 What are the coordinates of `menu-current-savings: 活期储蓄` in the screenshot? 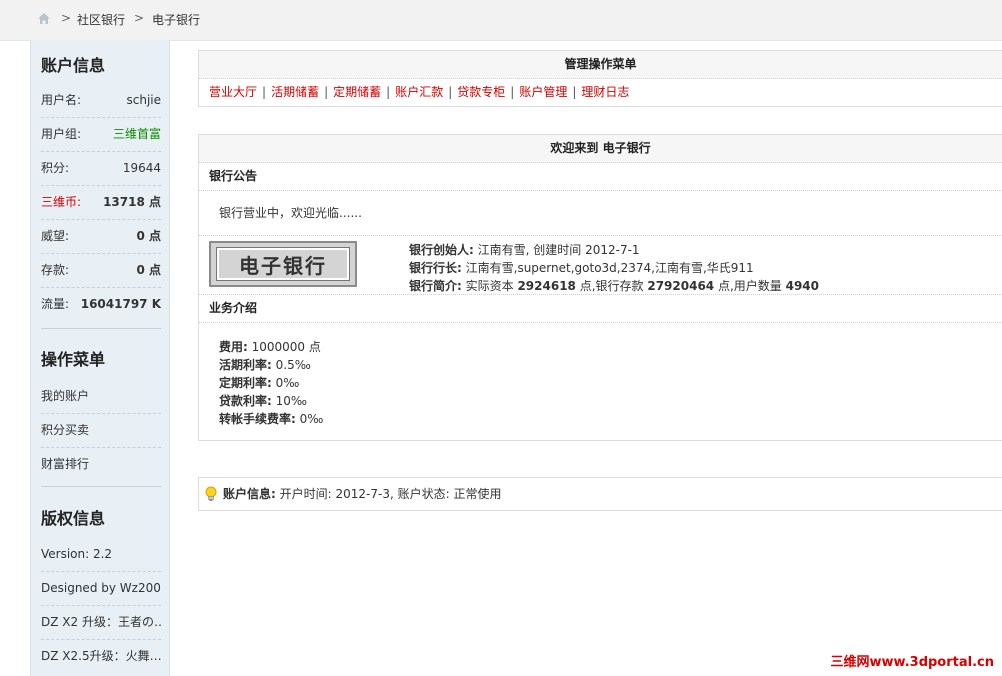 It's located at (295, 92).